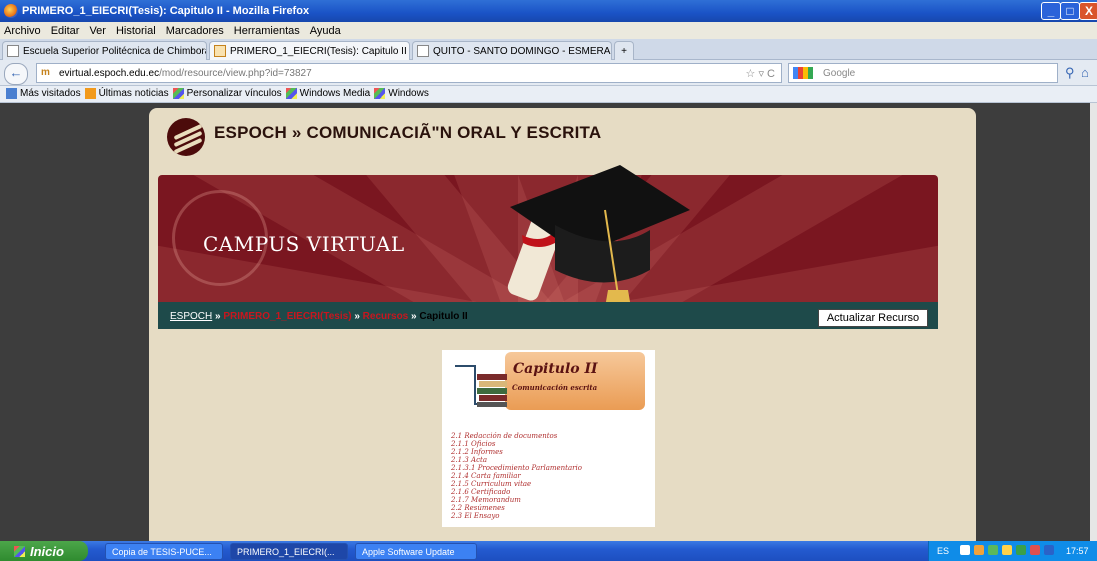  I want to click on menu-archivo: Archivo, so click(22, 31).